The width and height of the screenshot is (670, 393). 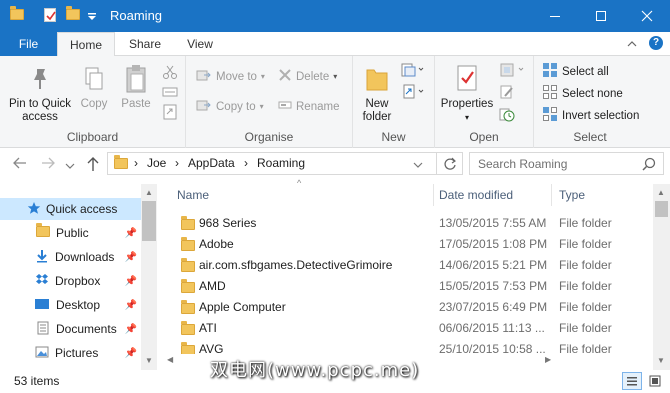 What do you see at coordinates (632, 381) in the screenshot?
I see `details-view-icon` at bounding box center [632, 381].